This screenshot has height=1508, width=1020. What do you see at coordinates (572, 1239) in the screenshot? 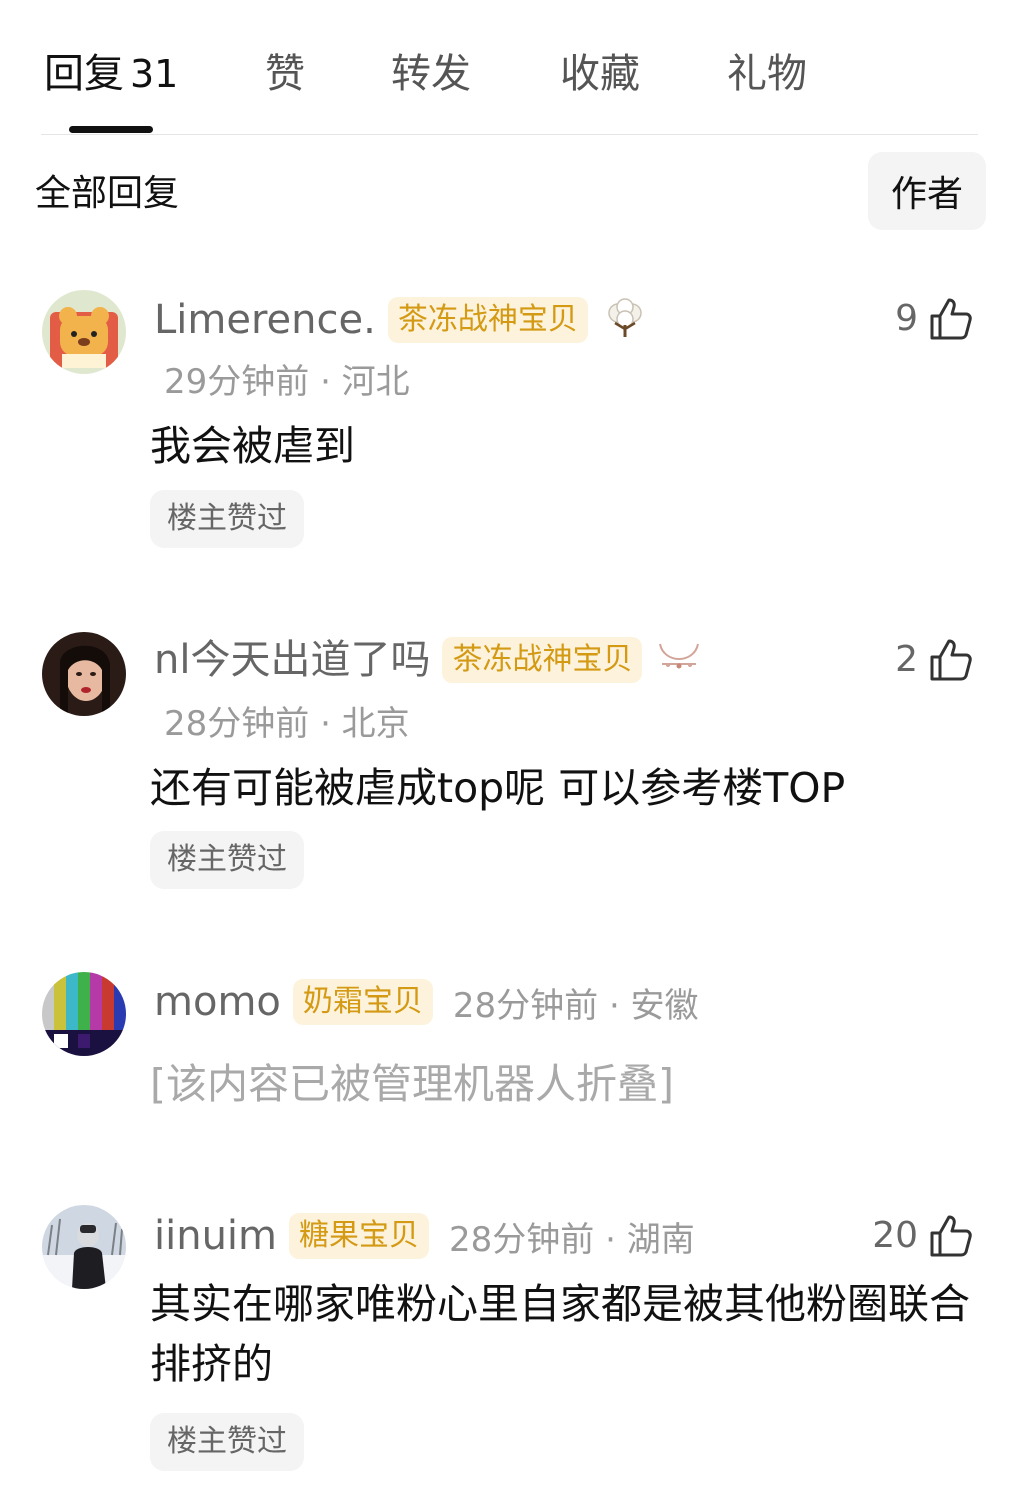
I see `comment-meta: 28分钟前 · 湖南` at bounding box center [572, 1239].